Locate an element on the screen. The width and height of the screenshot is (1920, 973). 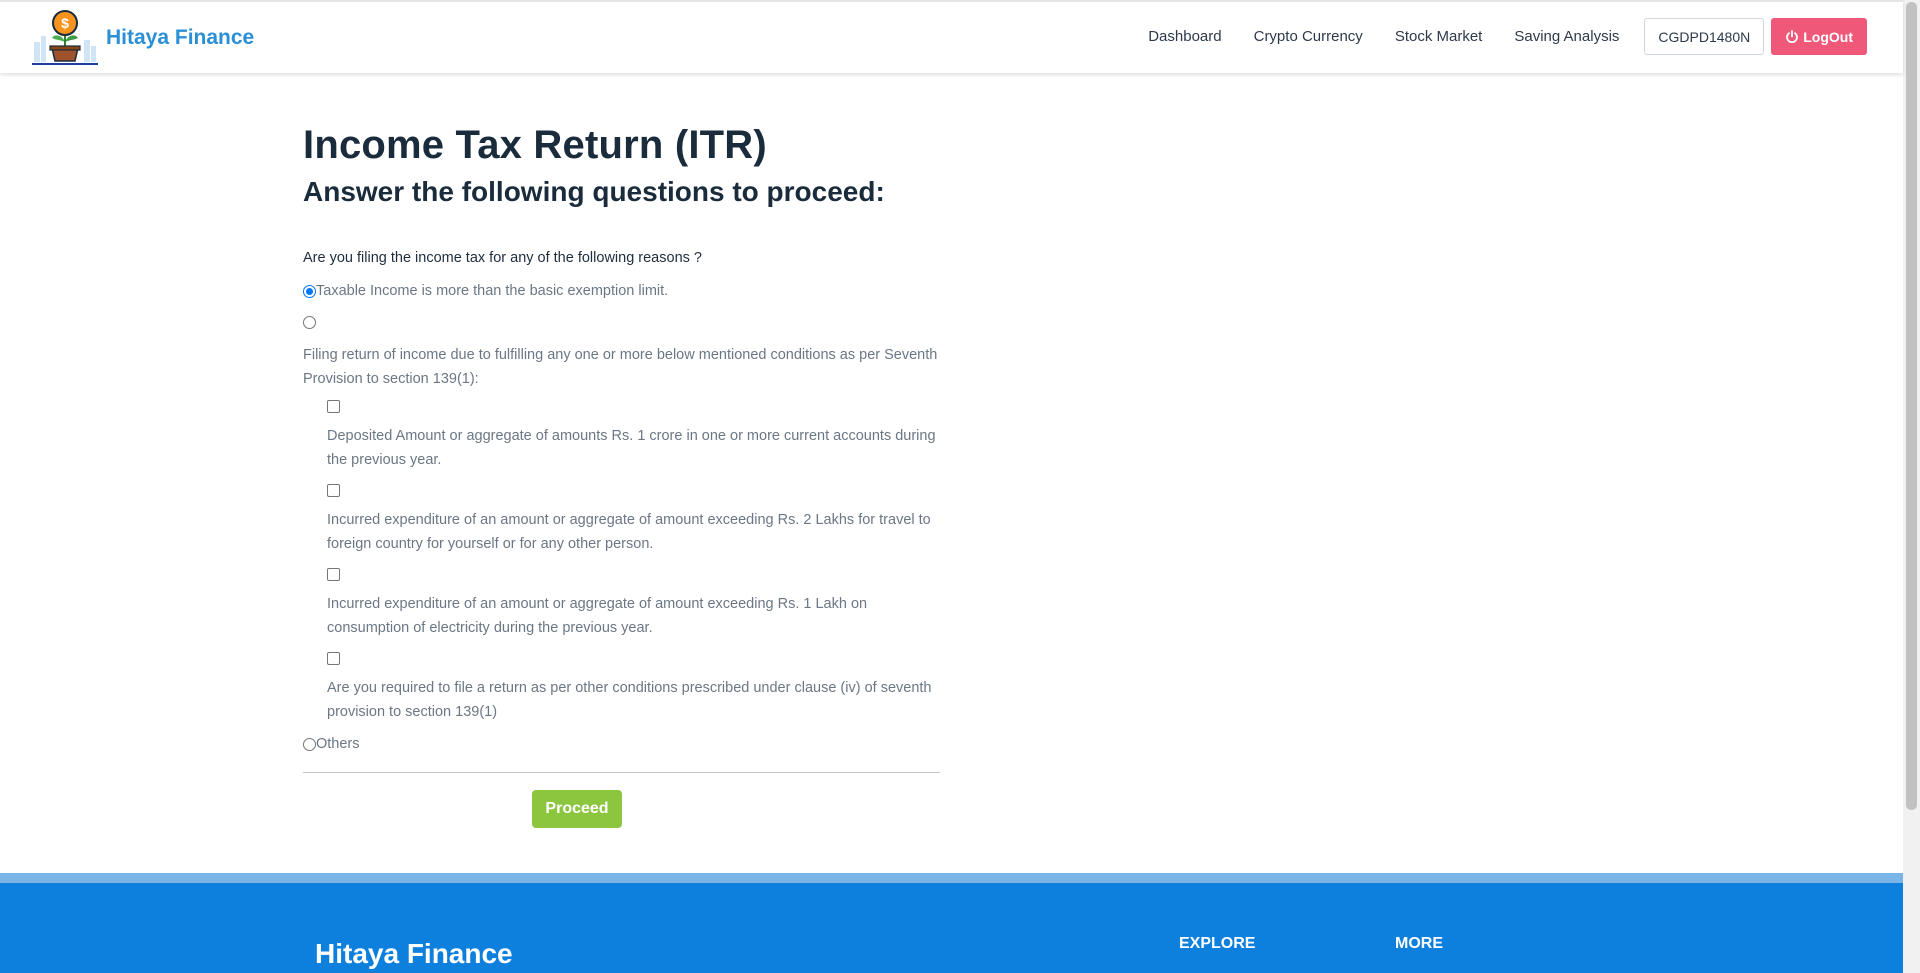
logout-label: LogOut is located at coordinates (1828, 36).